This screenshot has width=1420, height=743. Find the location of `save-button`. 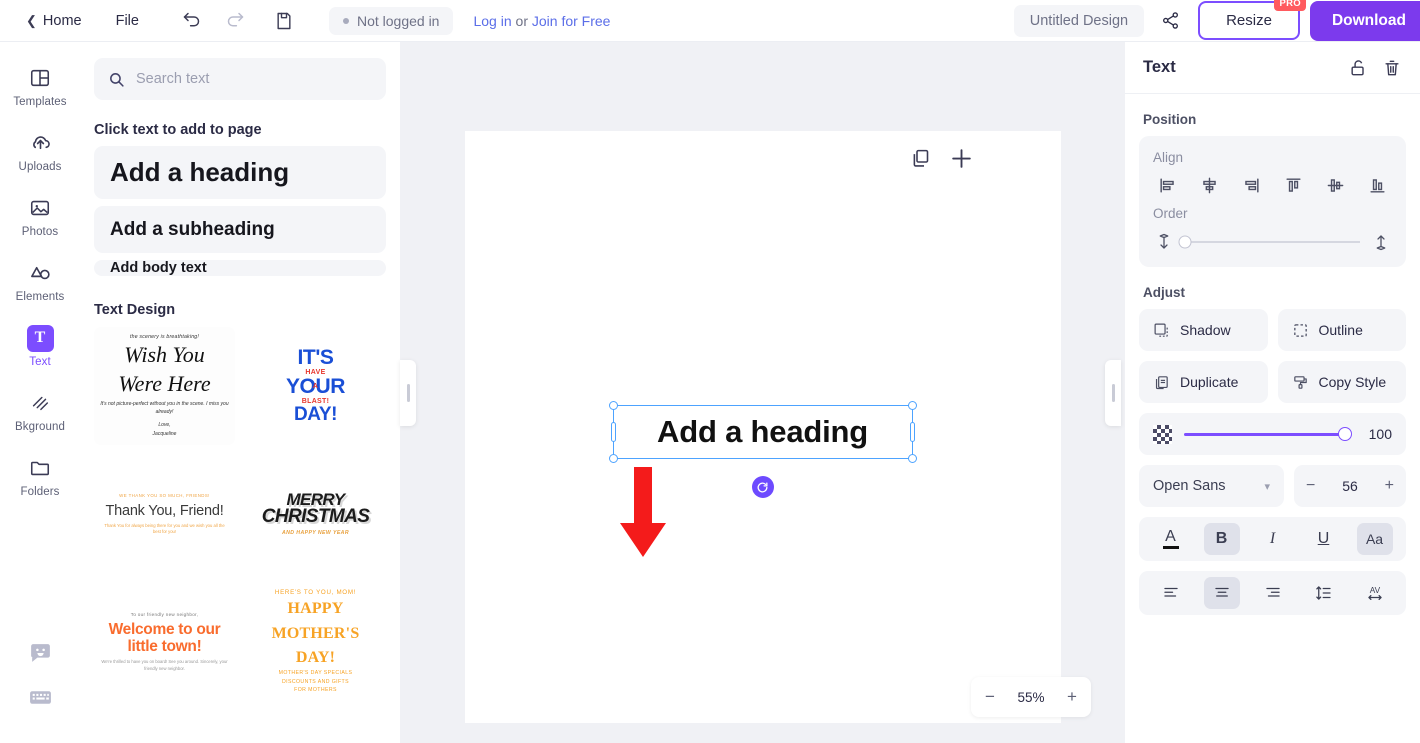

save-button is located at coordinates (284, 21).